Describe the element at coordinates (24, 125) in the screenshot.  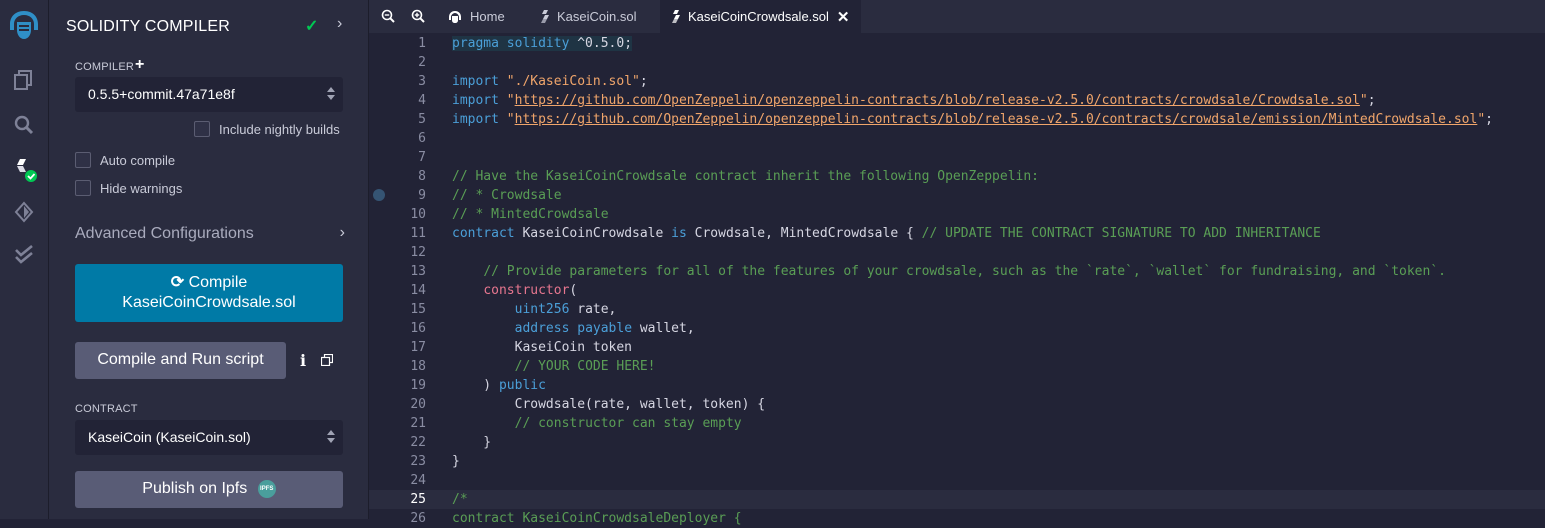
I see `search-icon` at that location.